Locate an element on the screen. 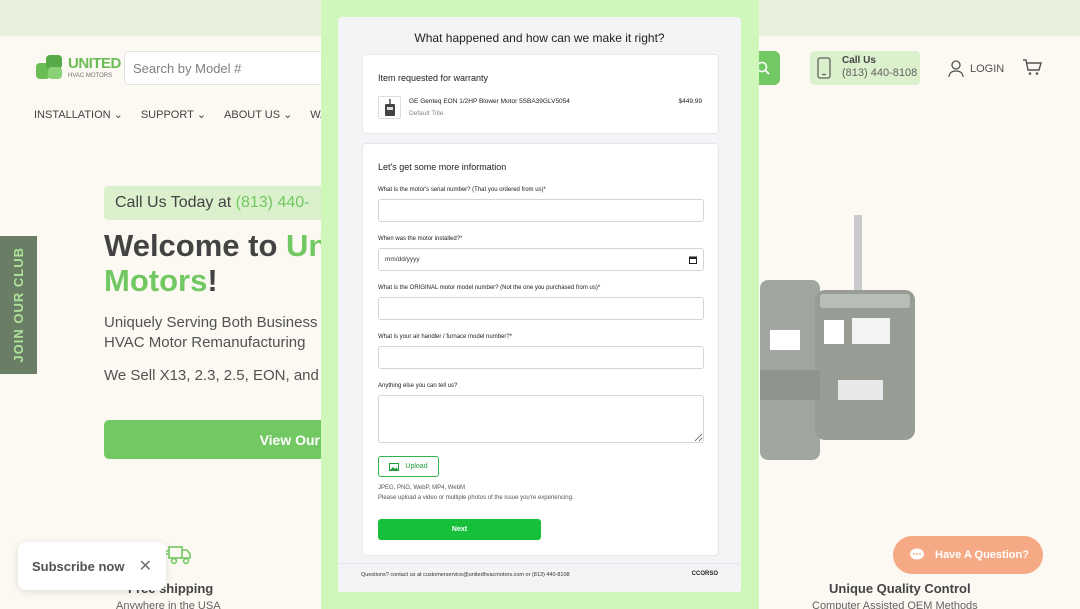 The width and height of the screenshot is (1080, 609). item-card-header: Item requested for warranty is located at coordinates (433, 78).